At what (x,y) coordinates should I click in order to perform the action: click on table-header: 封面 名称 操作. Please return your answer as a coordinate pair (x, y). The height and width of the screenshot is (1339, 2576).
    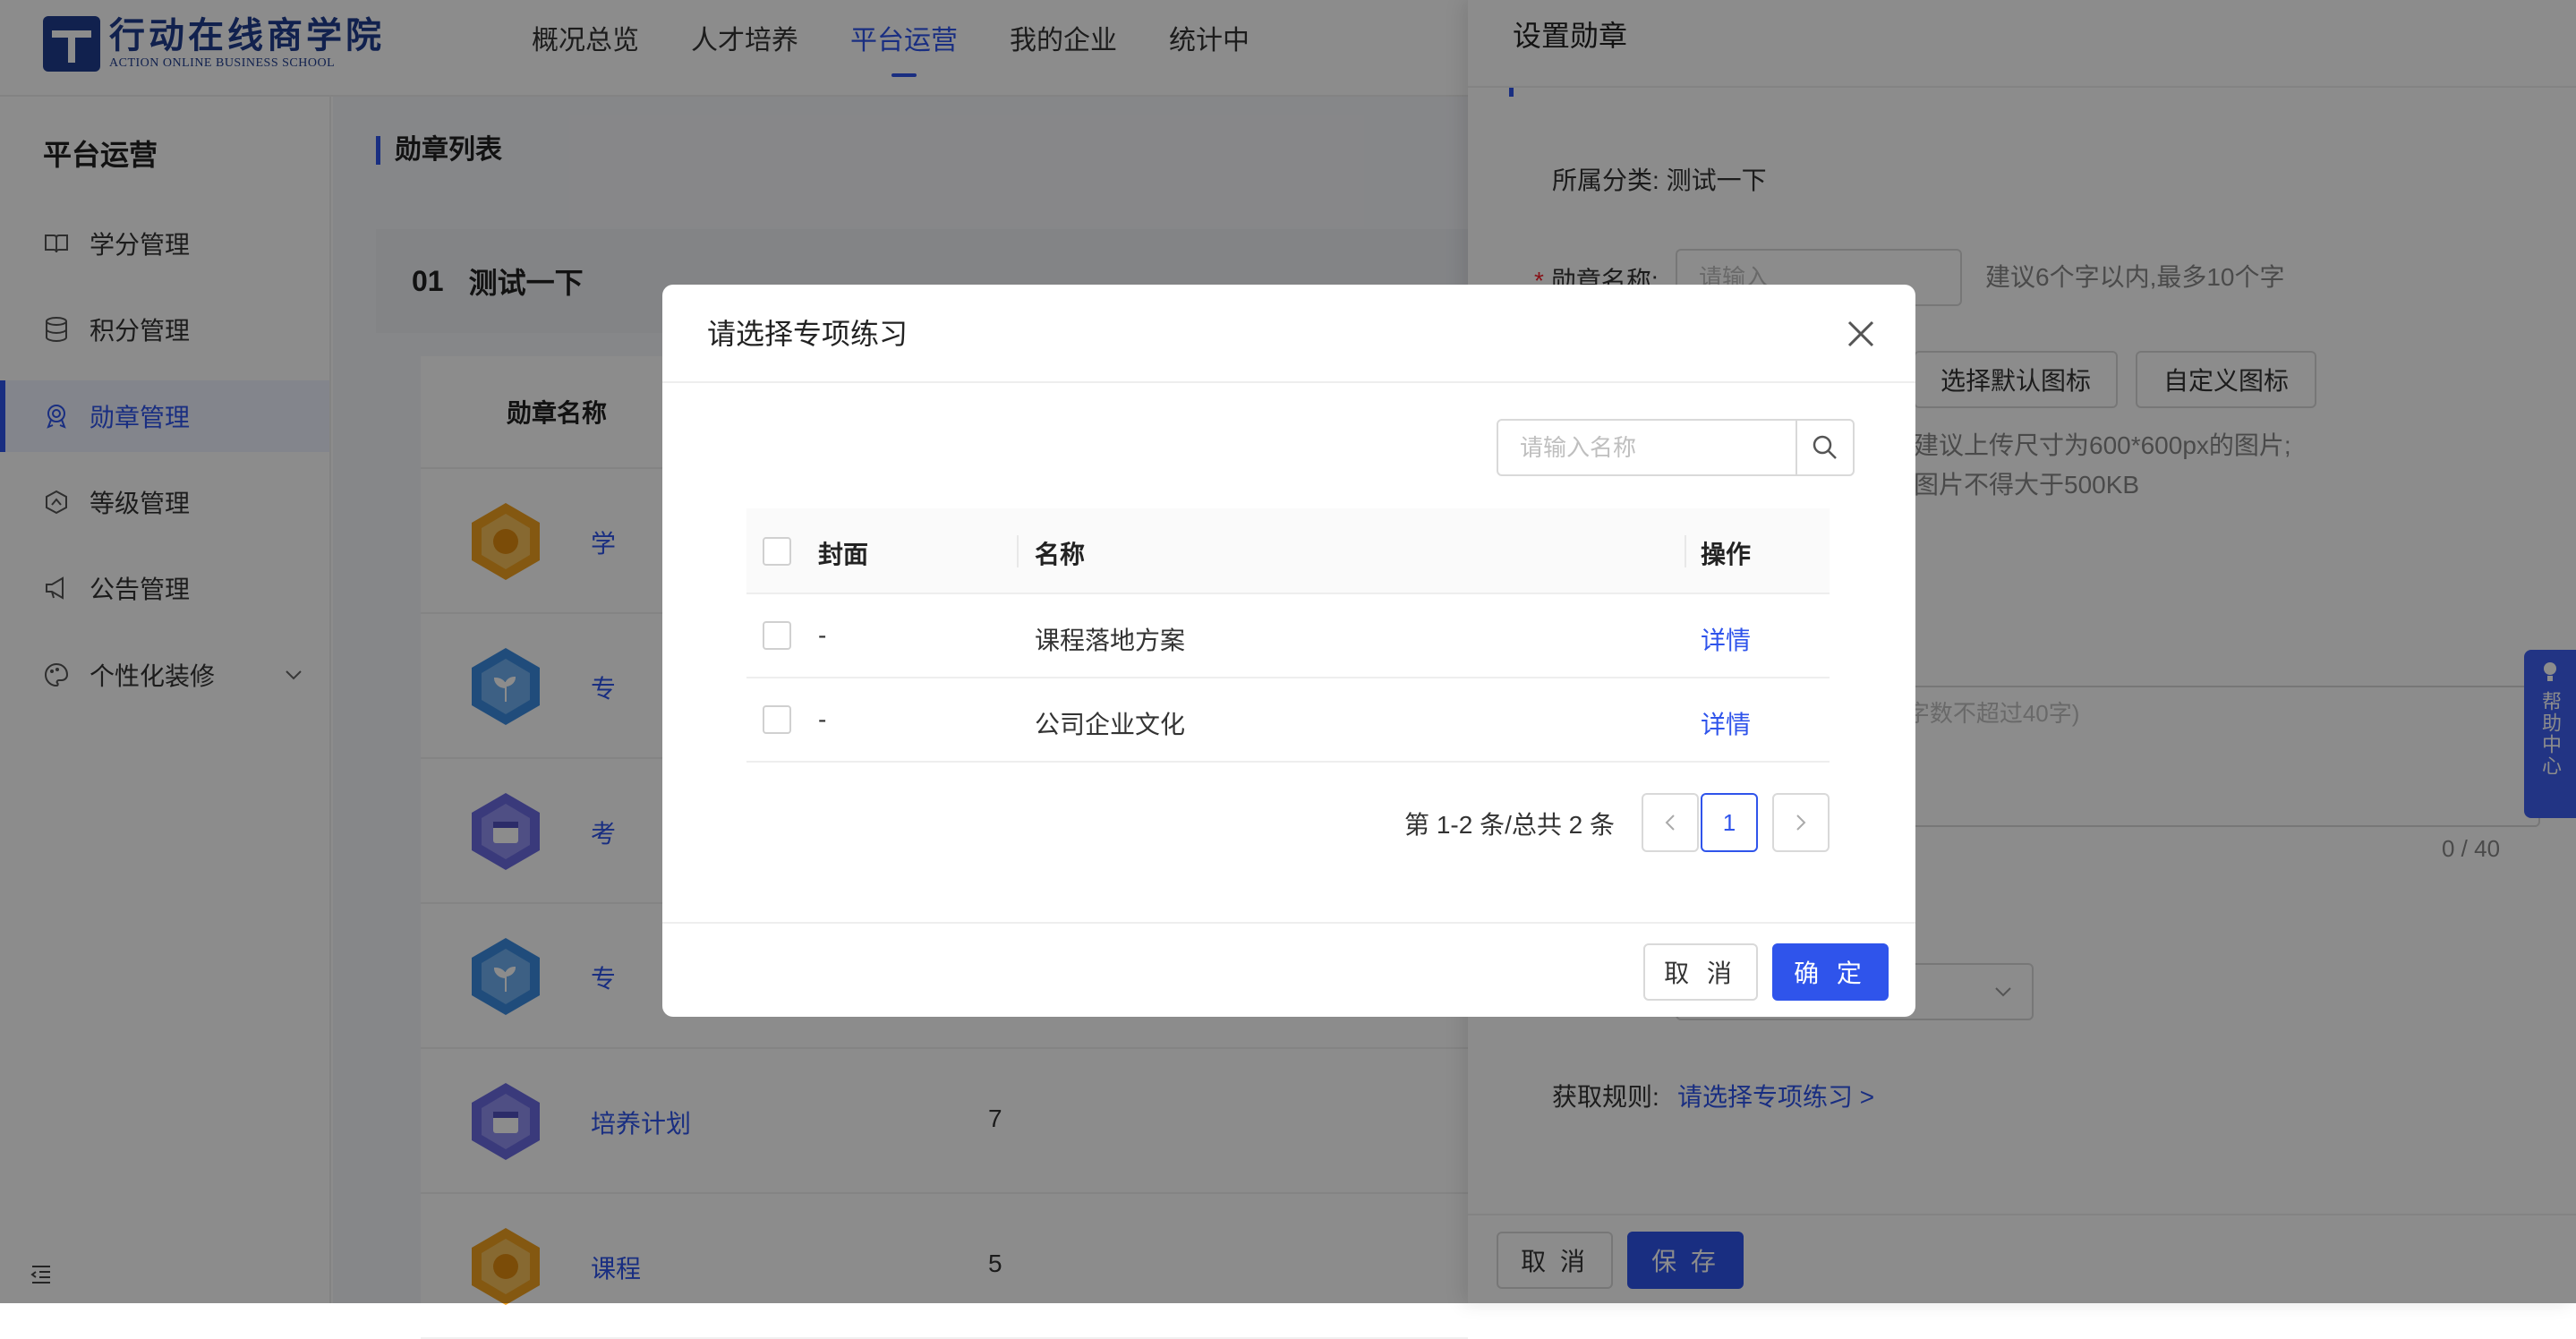
    Looking at the image, I should click on (1288, 551).